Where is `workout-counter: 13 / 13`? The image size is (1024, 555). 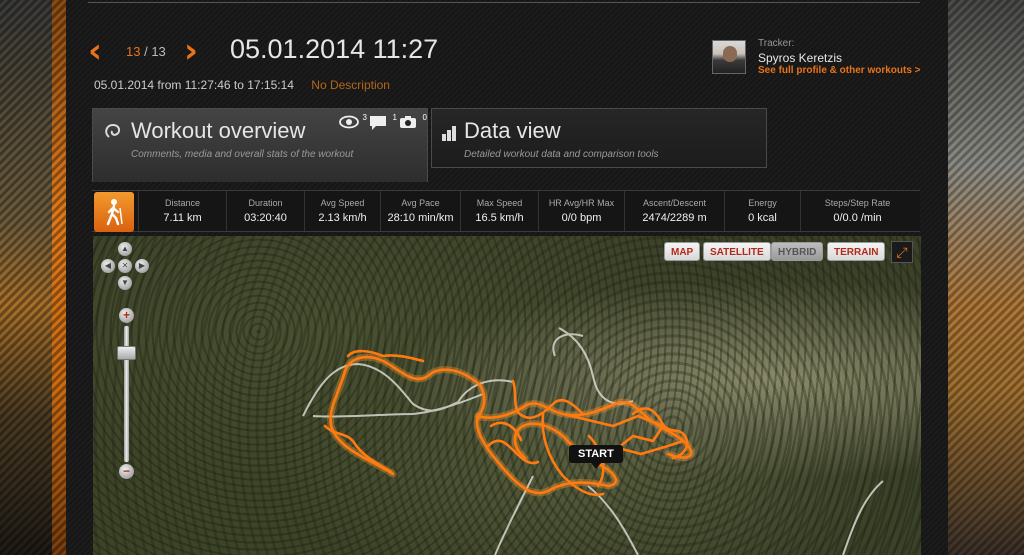 workout-counter: 13 / 13 is located at coordinates (146, 51).